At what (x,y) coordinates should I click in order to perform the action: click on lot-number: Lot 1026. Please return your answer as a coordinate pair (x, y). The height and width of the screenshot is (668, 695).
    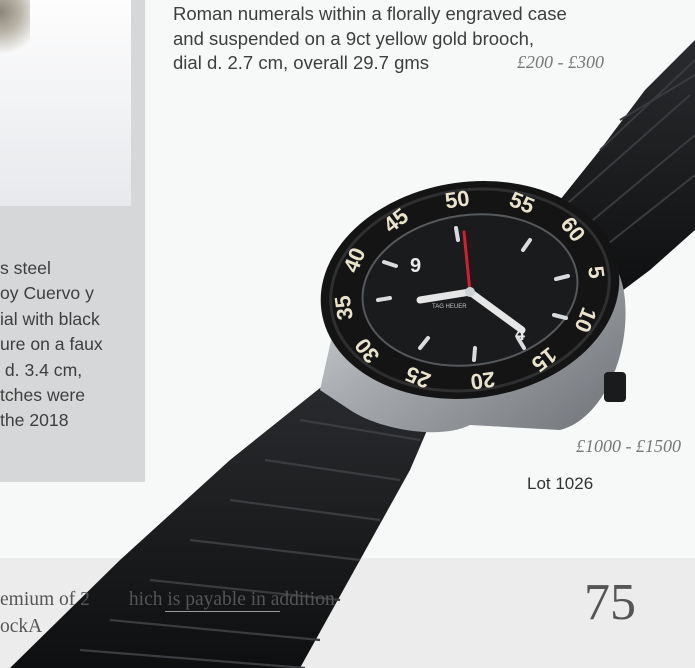
    Looking at the image, I should click on (560, 483).